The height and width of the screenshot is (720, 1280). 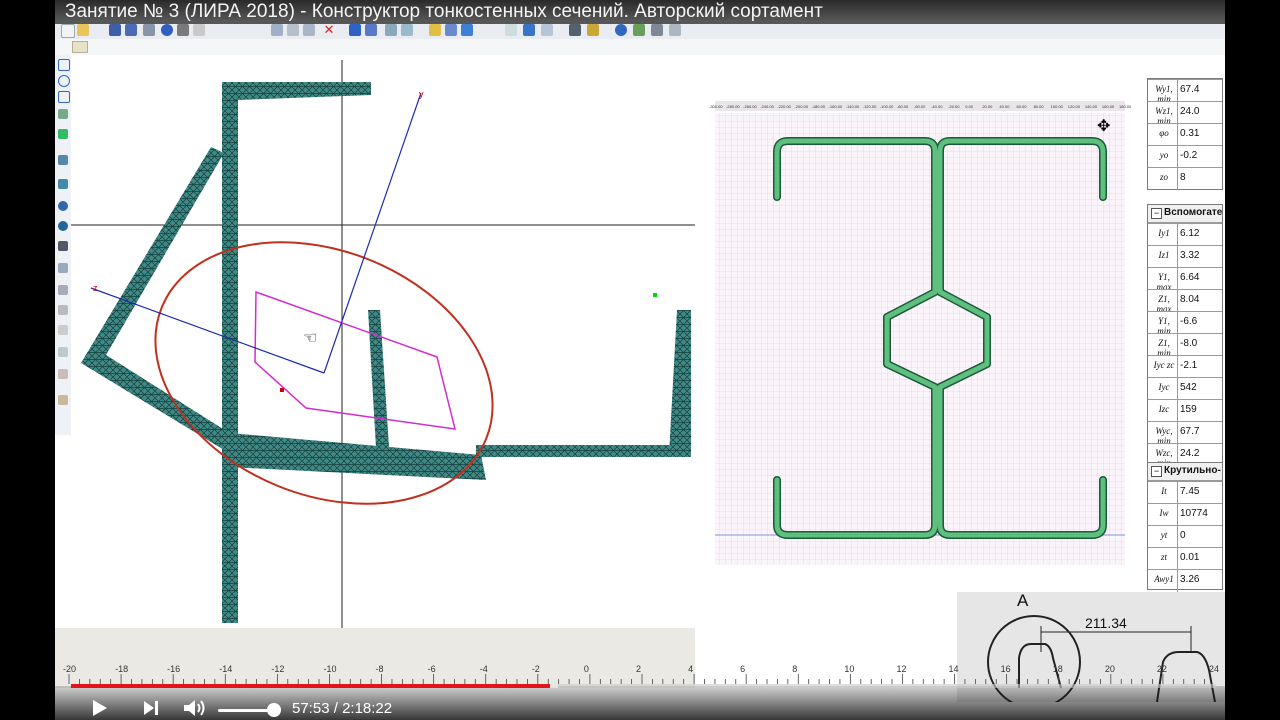 I want to click on pointer-icon, so click(x=511, y=30).